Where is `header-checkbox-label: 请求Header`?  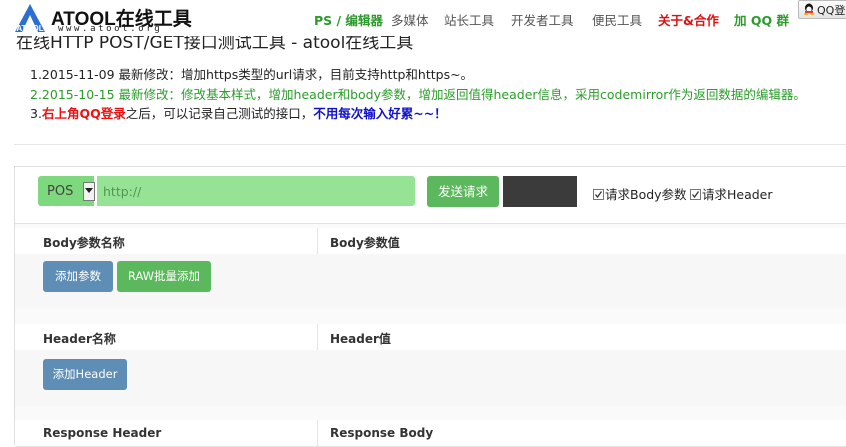
header-checkbox-label: 请求Header is located at coordinates (737, 194).